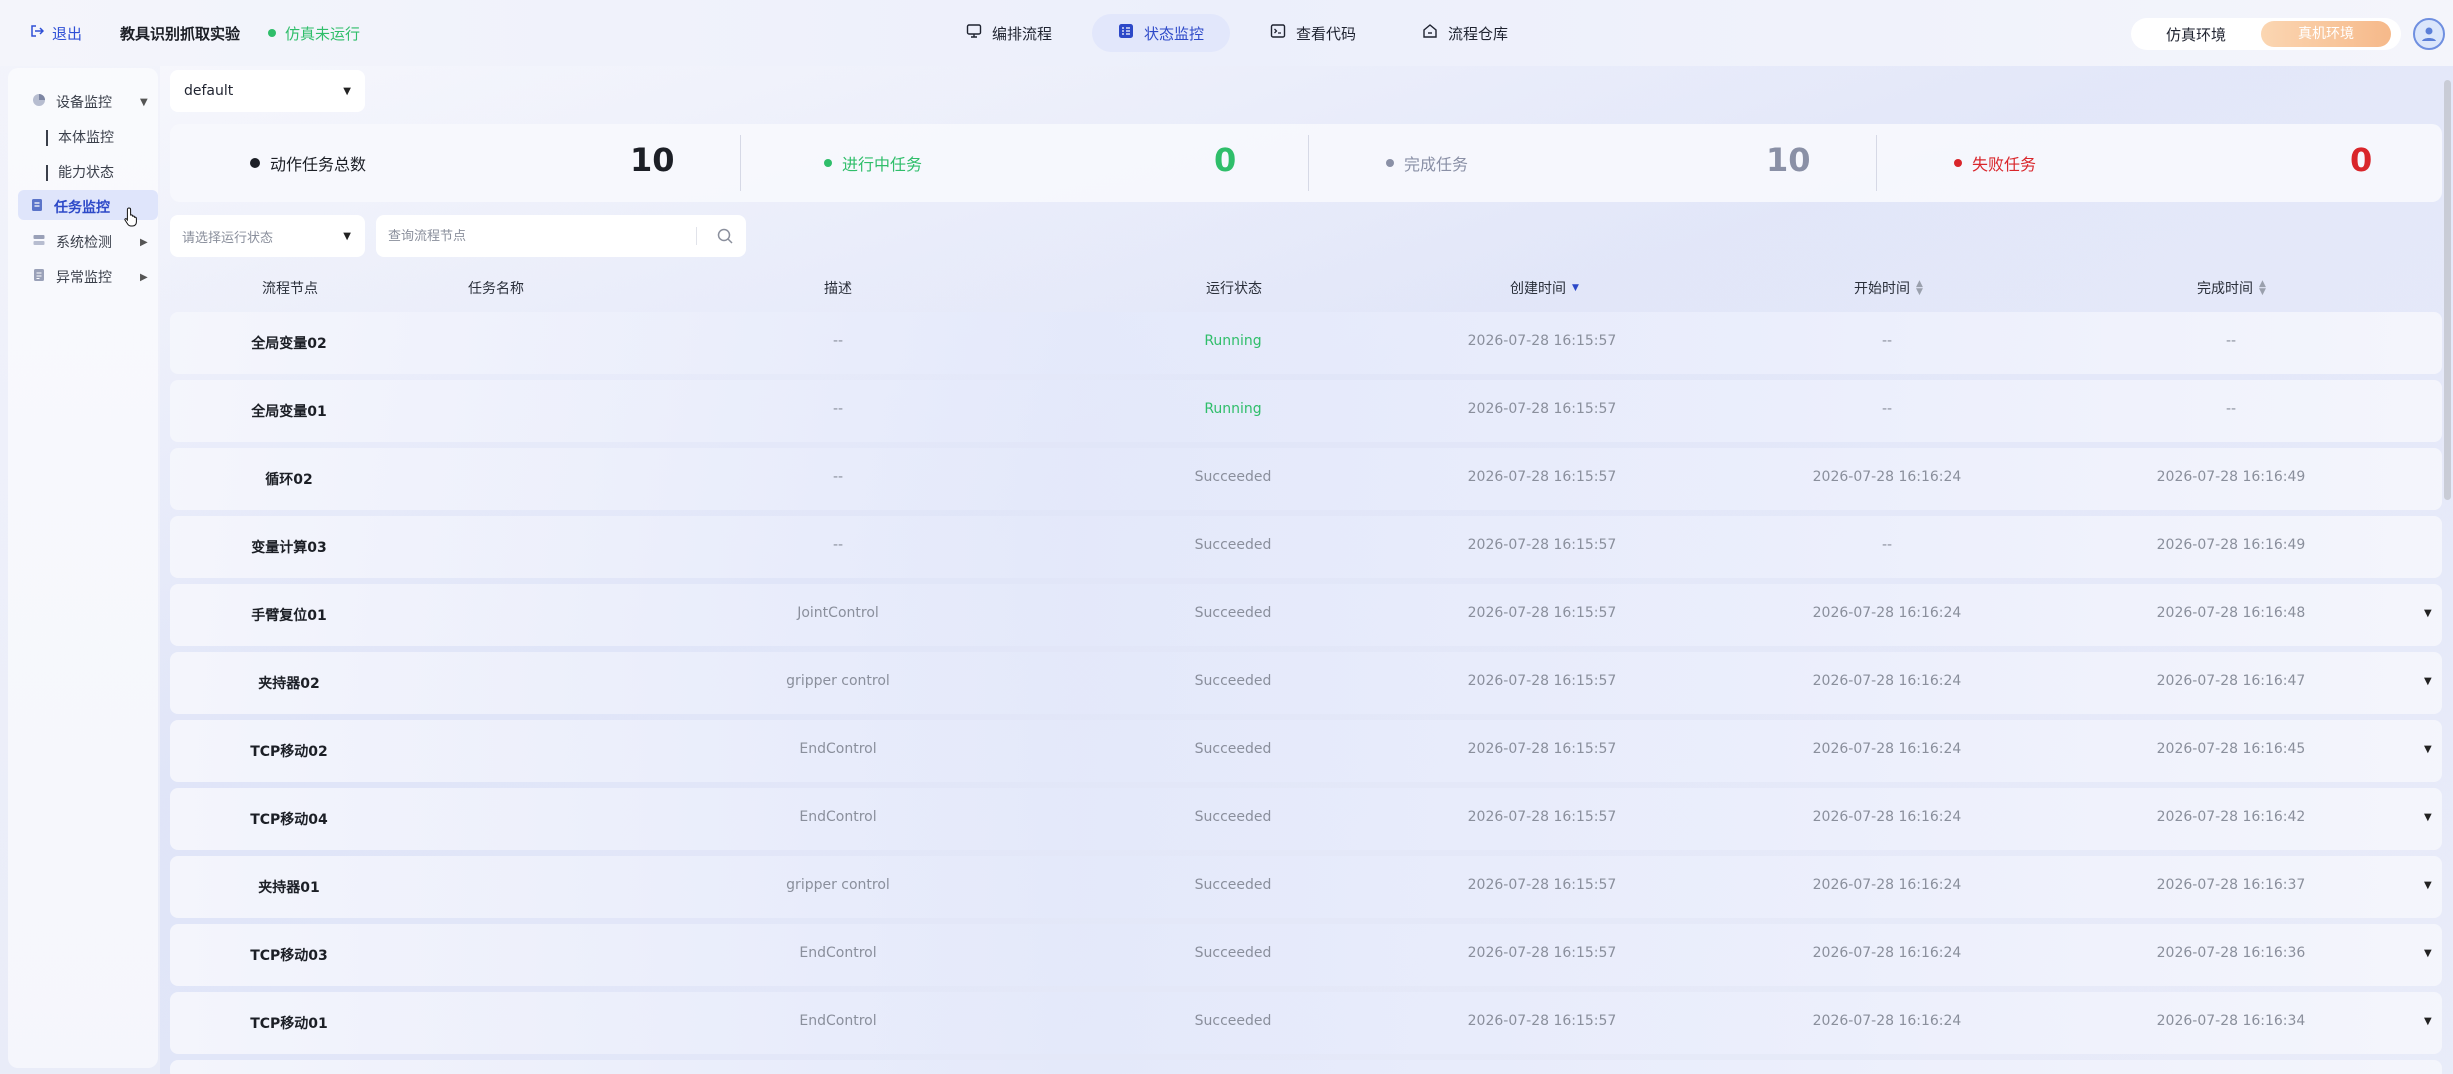 Image resolution: width=2453 pixels, height=1074 pixels. What do you see at coordinates (1313, 33) in the screenshot?
I see `tab-view-code: 查看代码` at bounding box center [1313, 33].